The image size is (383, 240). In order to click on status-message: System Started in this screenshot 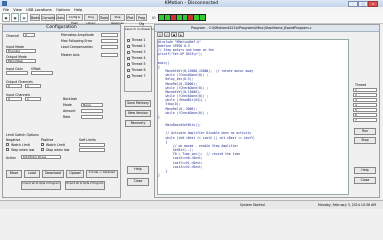, I will do `click(252, 205)`.